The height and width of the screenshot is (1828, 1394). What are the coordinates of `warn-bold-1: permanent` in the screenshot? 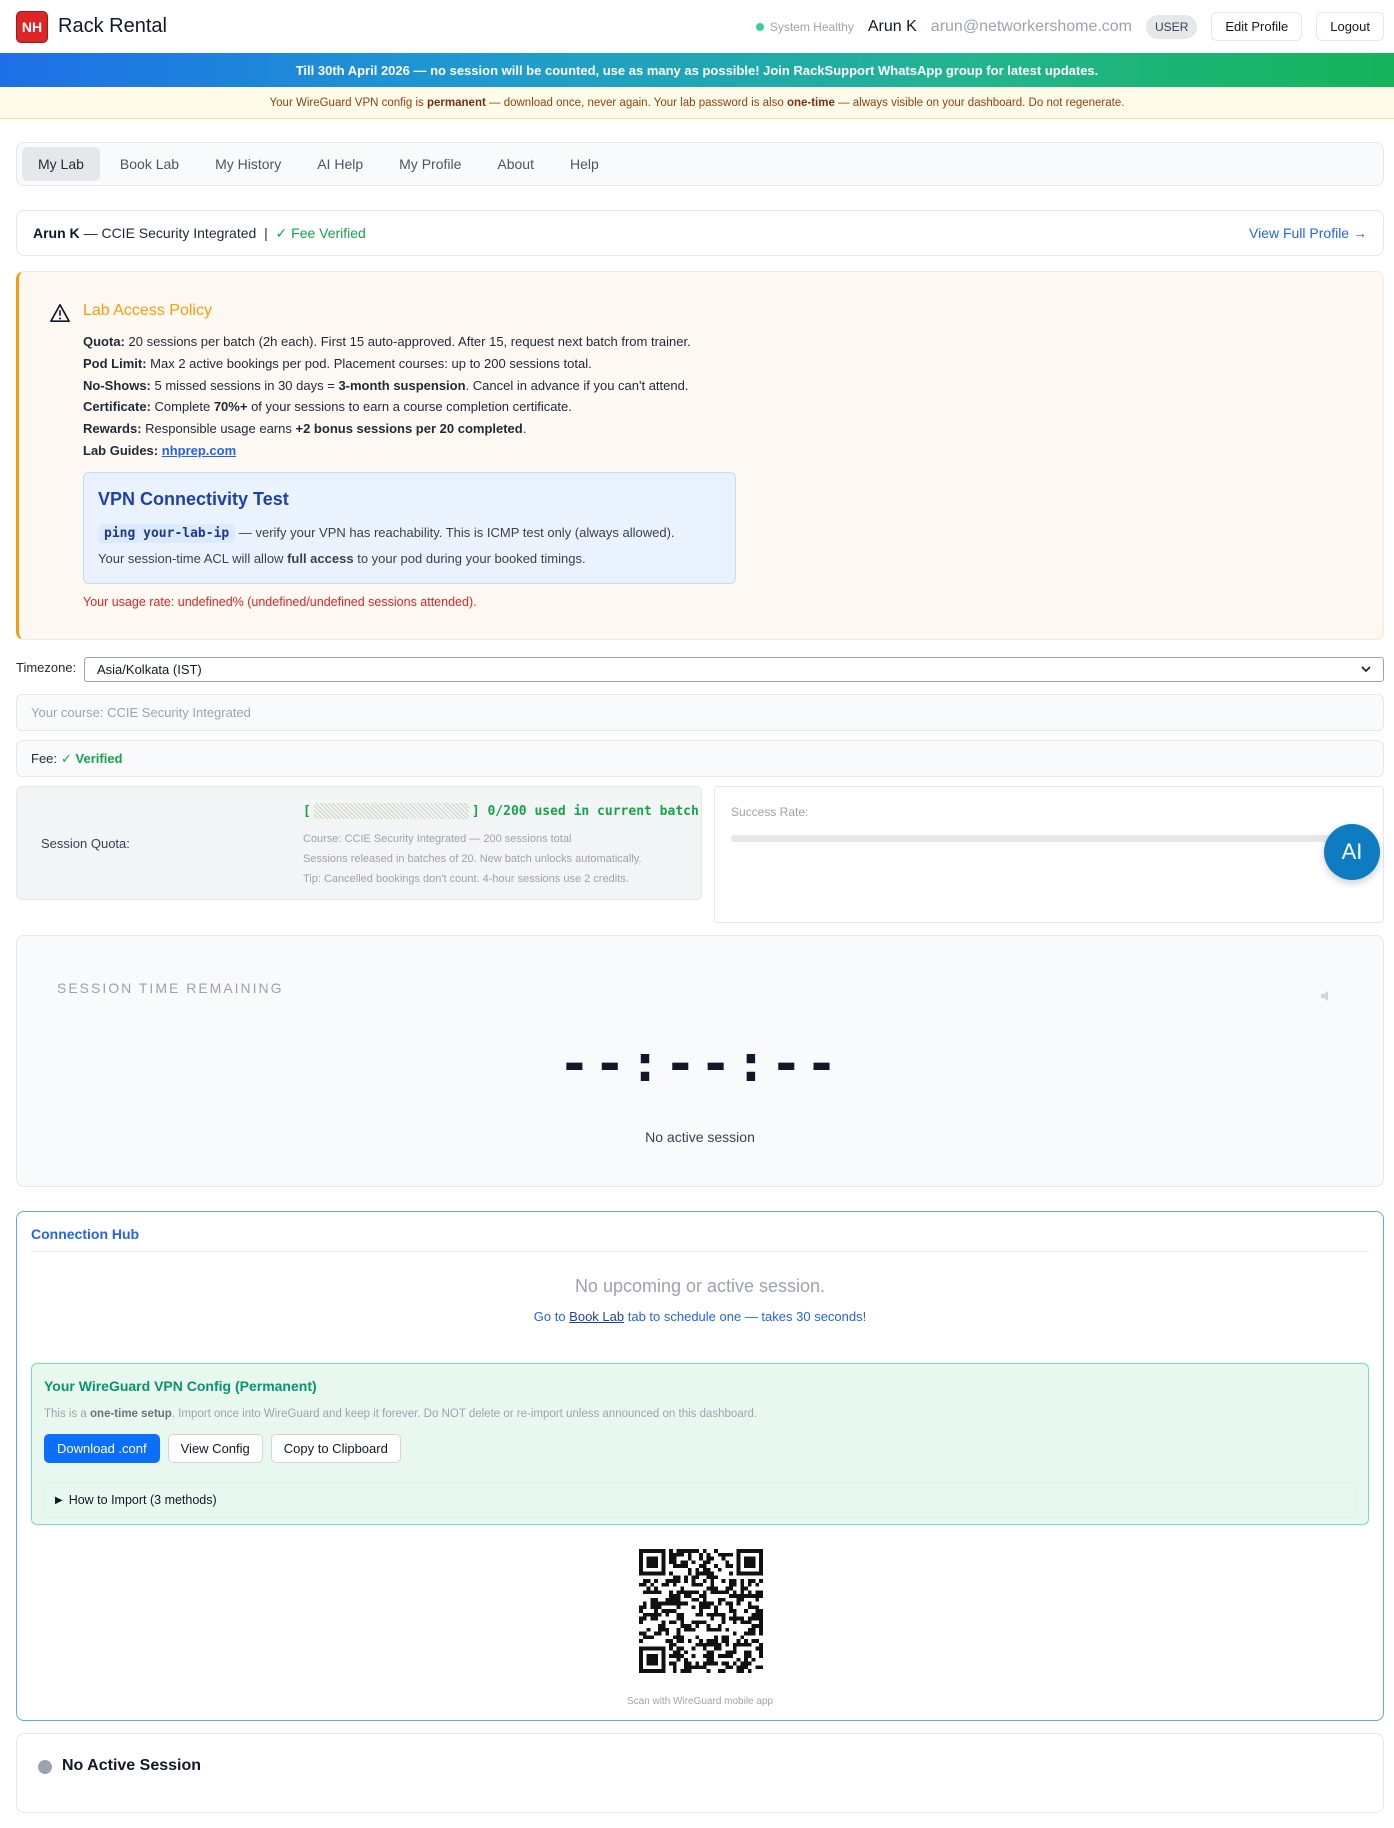 It's located at (456, 102).